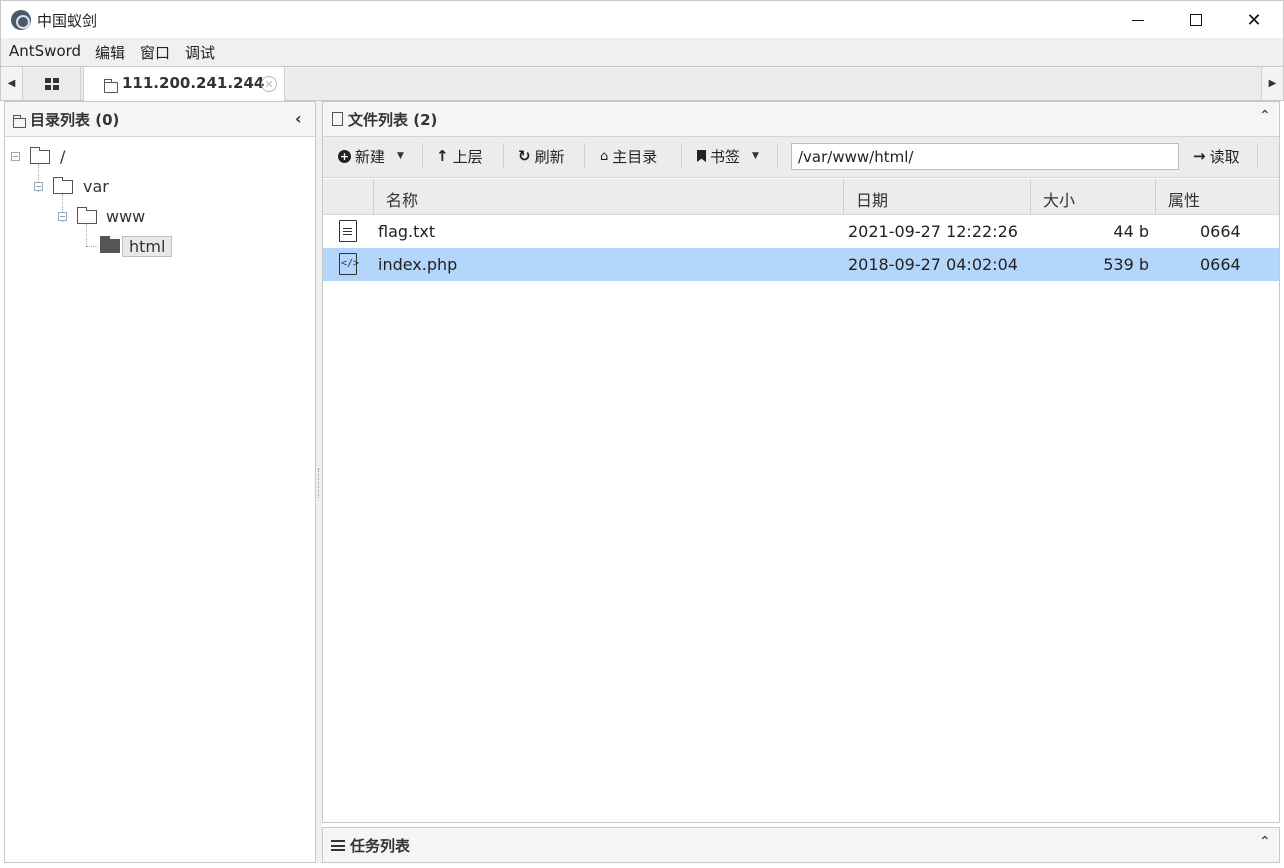  Describe the element at coordinates (985, 156) in the screenshot. I see `path-input` at that location.